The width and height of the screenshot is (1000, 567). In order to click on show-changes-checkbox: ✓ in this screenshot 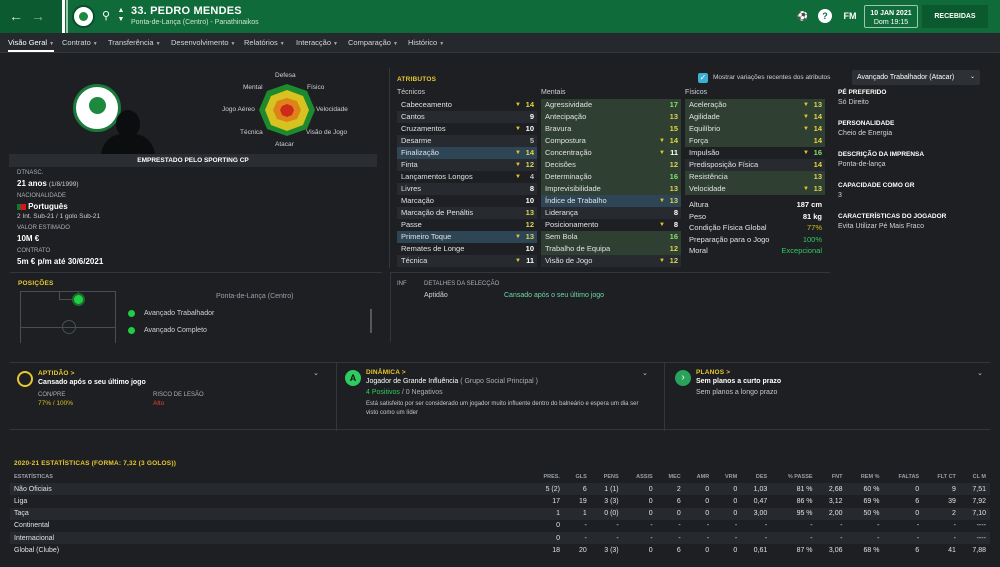, I will do `click(703, 78)`.